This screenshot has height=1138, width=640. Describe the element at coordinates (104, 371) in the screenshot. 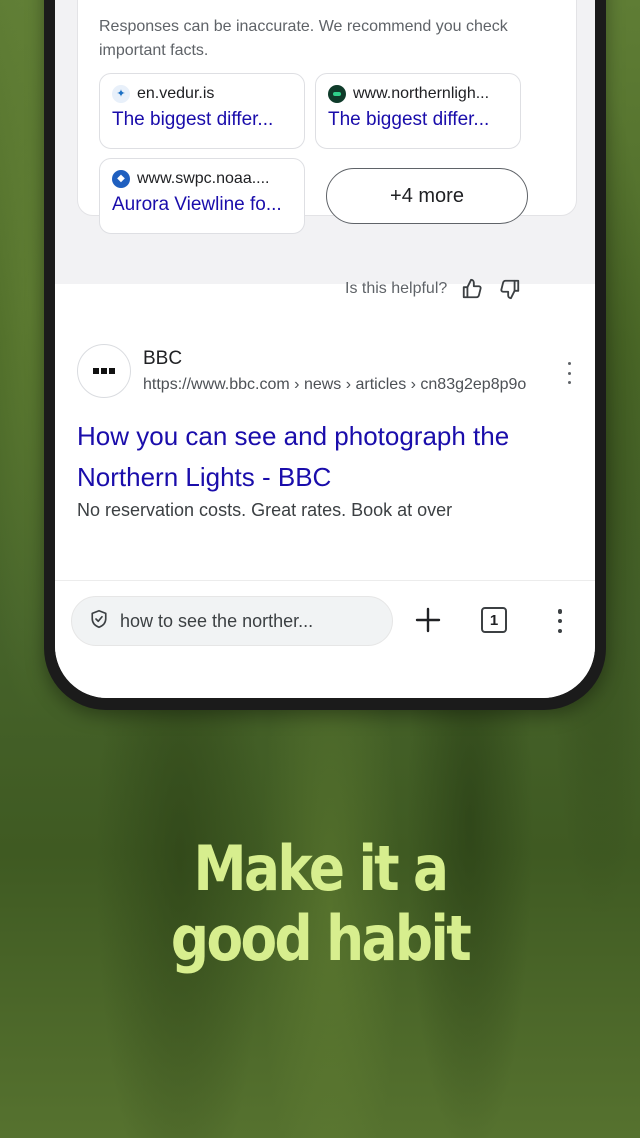

I see `bbc-favicon-icon` at that location.